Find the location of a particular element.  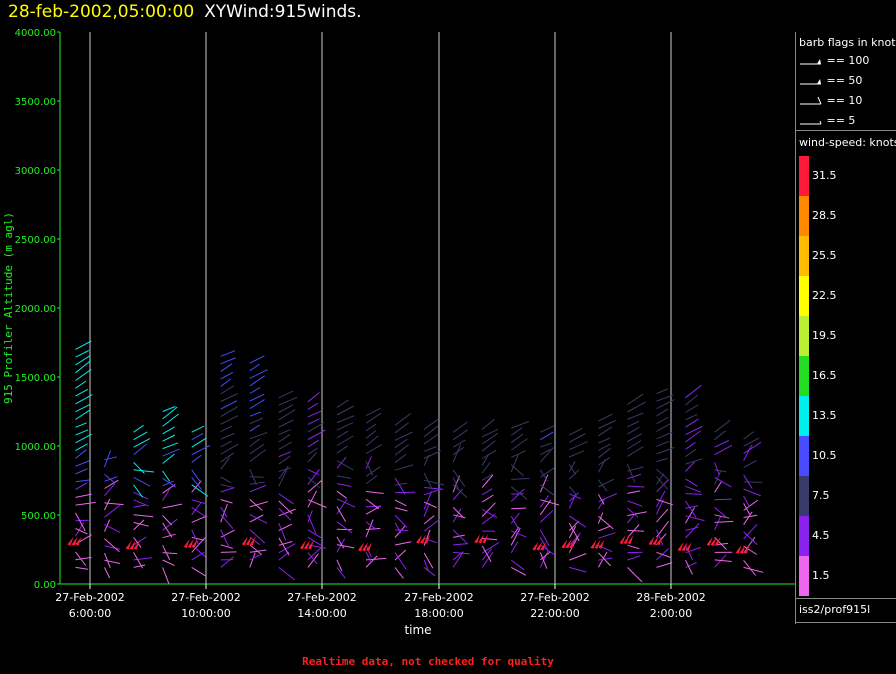

y-axis-label: 915 Profiler Altitude (m agl) is located at coordinates (8, 308).